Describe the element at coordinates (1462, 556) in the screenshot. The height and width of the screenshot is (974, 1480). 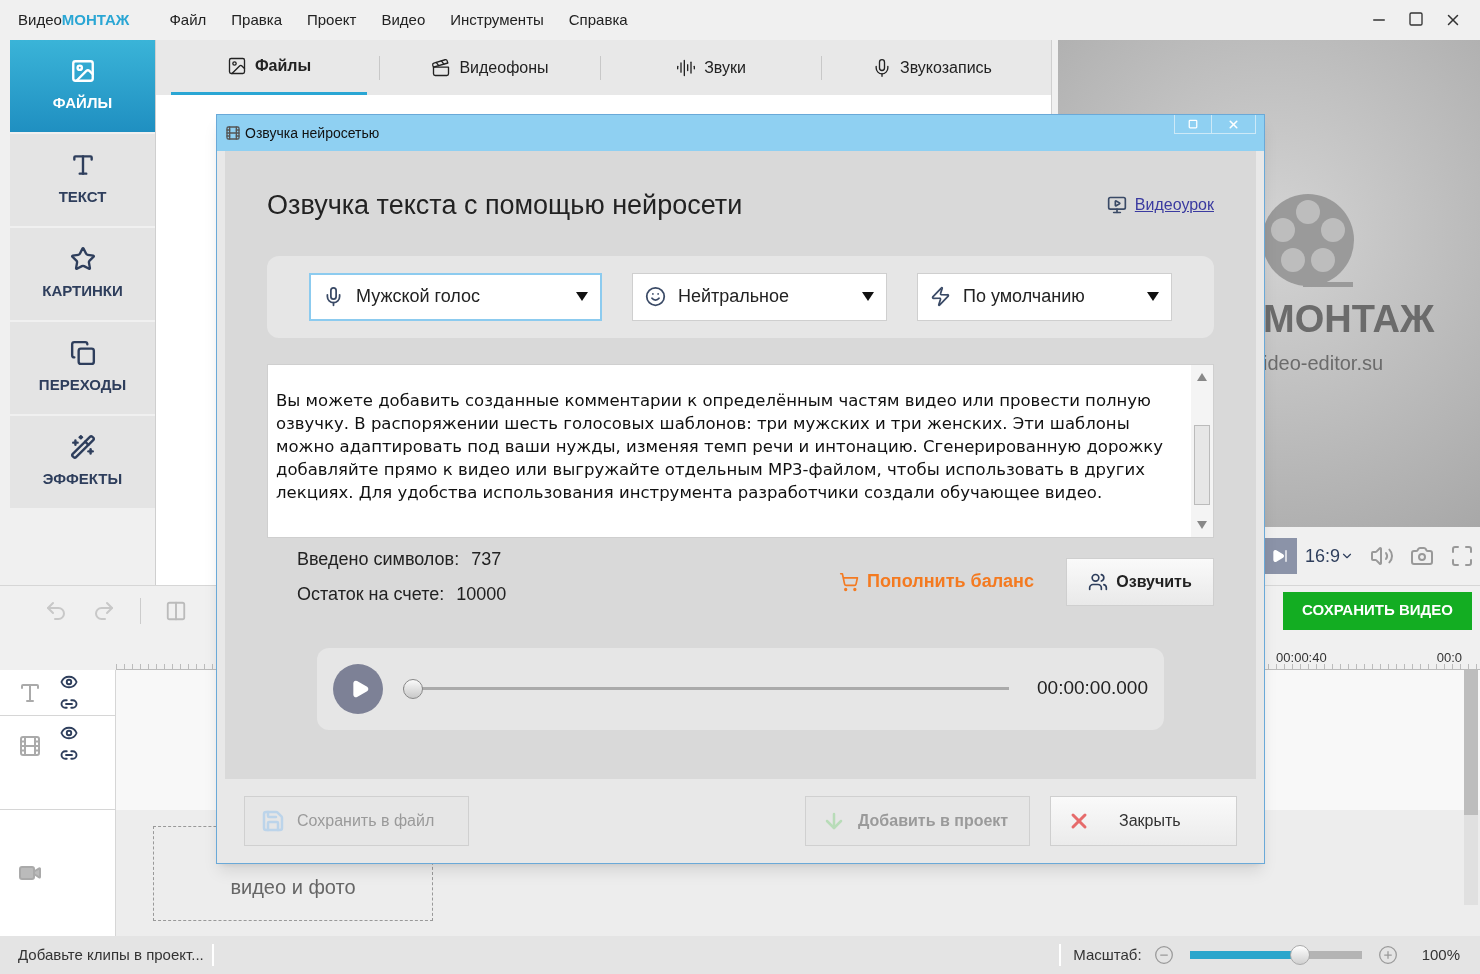
I see `fullscreen-icon` at that location.